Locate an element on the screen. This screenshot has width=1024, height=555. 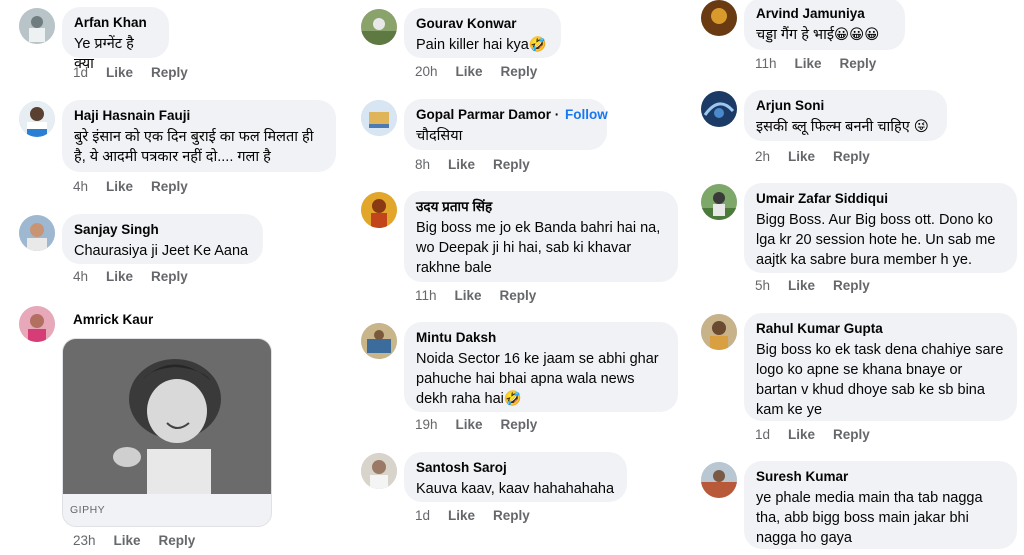
commenter-name: Arfan Khan is located at coordinates (115, 23).